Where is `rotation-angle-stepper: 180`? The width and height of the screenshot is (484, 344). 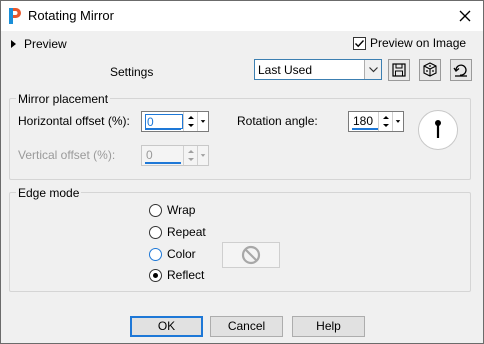
rotation-angle-stepper: 180 is located at coordinates (376, 121).